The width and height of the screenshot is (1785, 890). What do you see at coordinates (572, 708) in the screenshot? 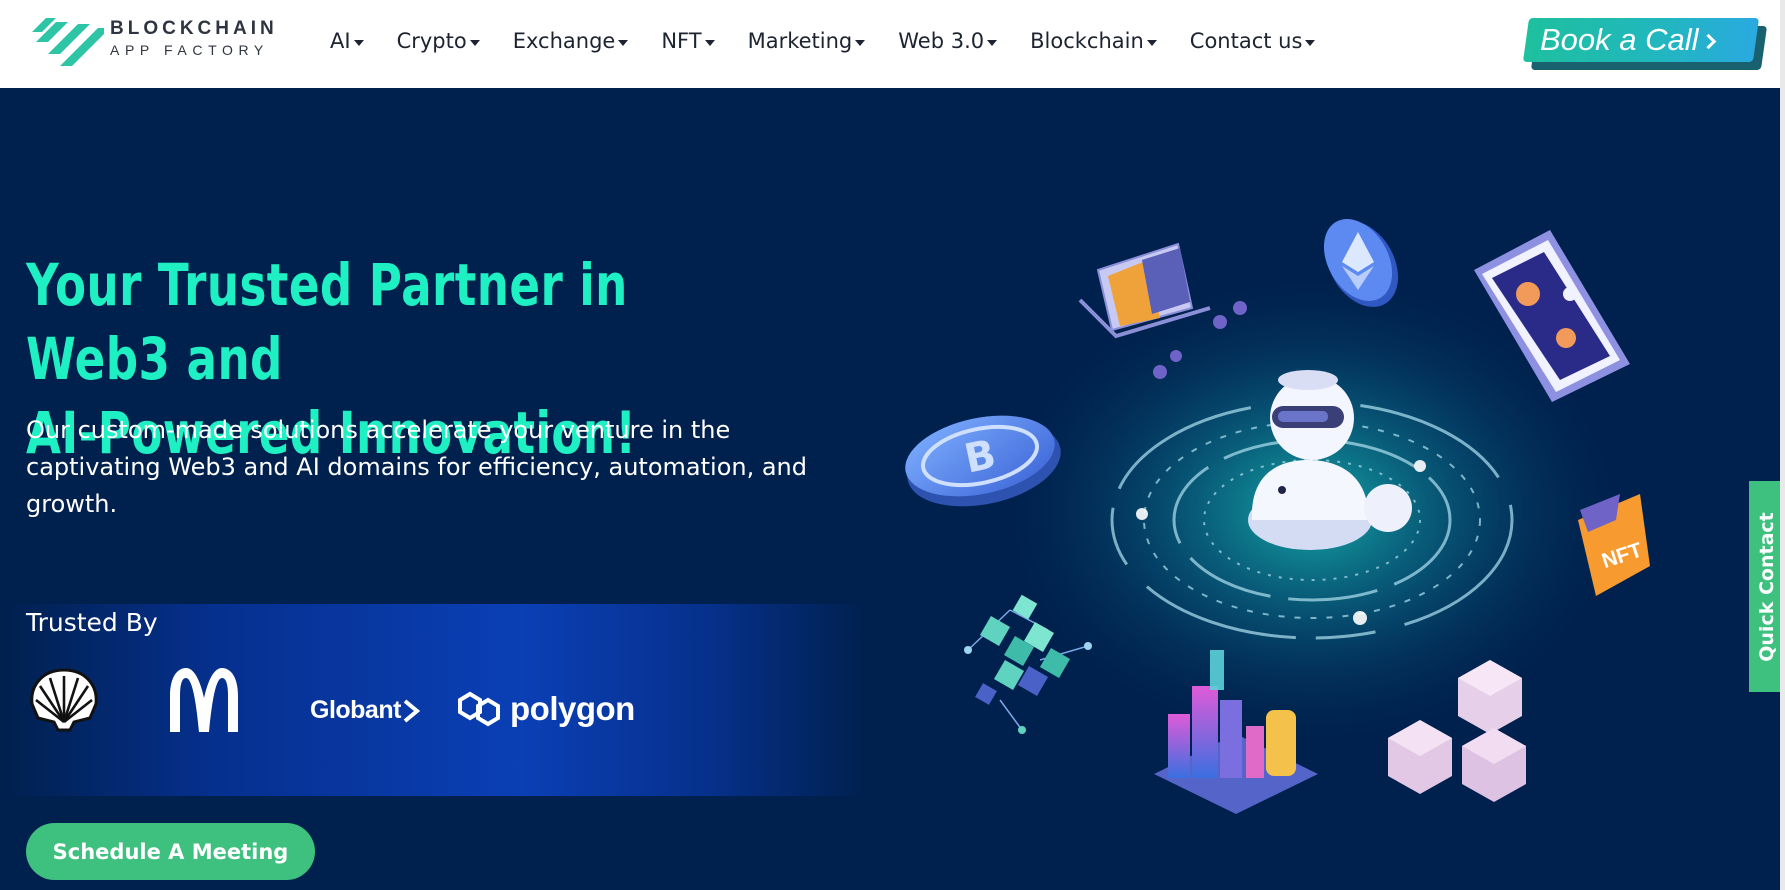
I see `polygon-text: polygon` at bounding box center [572, 708].